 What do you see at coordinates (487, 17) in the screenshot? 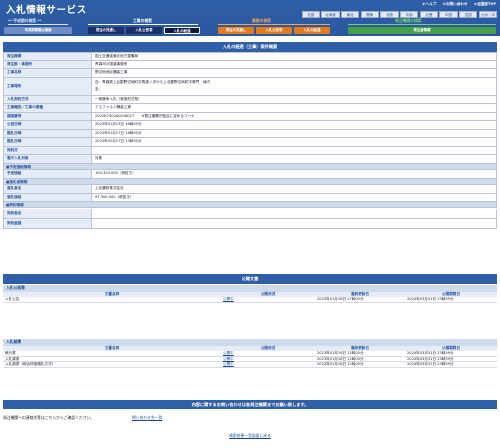
I see `region-tab-kyushu: 九州・沖縄` at bounding box center [487, 17].